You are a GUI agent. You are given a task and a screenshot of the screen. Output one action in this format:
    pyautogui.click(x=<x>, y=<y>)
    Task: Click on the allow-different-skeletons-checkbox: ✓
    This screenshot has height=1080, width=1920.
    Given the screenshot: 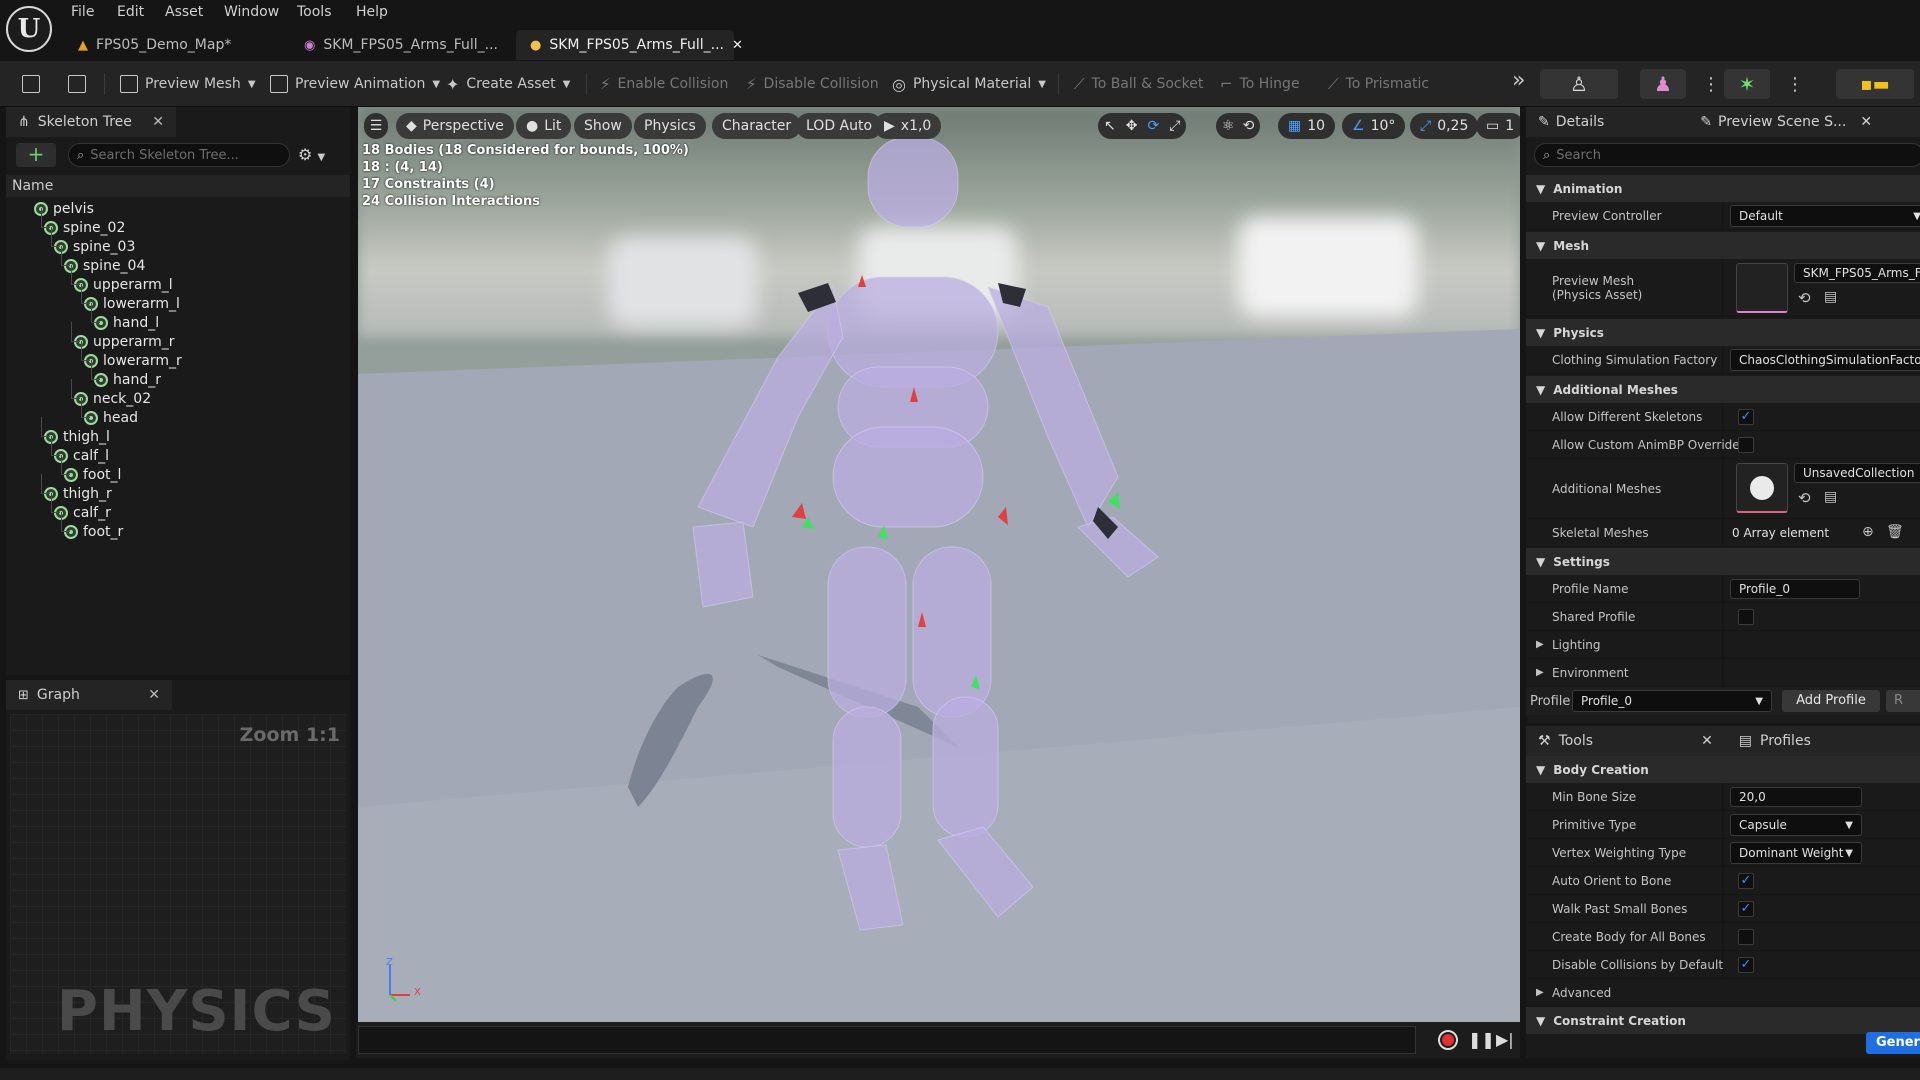 What is the action you would take?
    pyautogui.click(x=1746, y=417)
    